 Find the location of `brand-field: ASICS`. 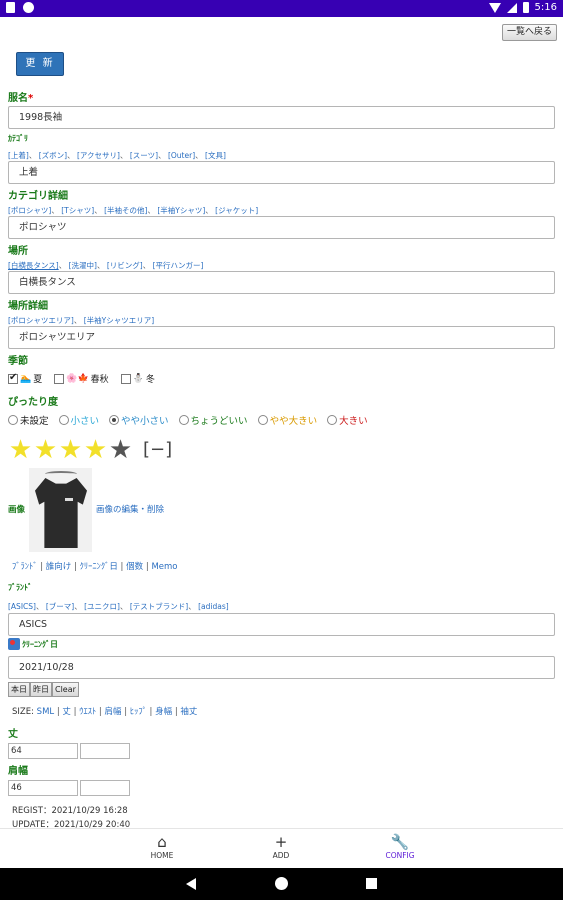

brand-field: ASICS is located at coordinates (281, 624).